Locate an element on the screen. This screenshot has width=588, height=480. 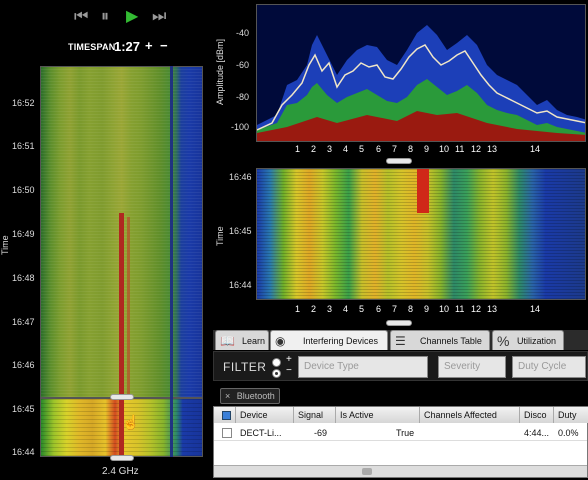
waterfall-axis-title: Time is located at coordinates (220, 236).